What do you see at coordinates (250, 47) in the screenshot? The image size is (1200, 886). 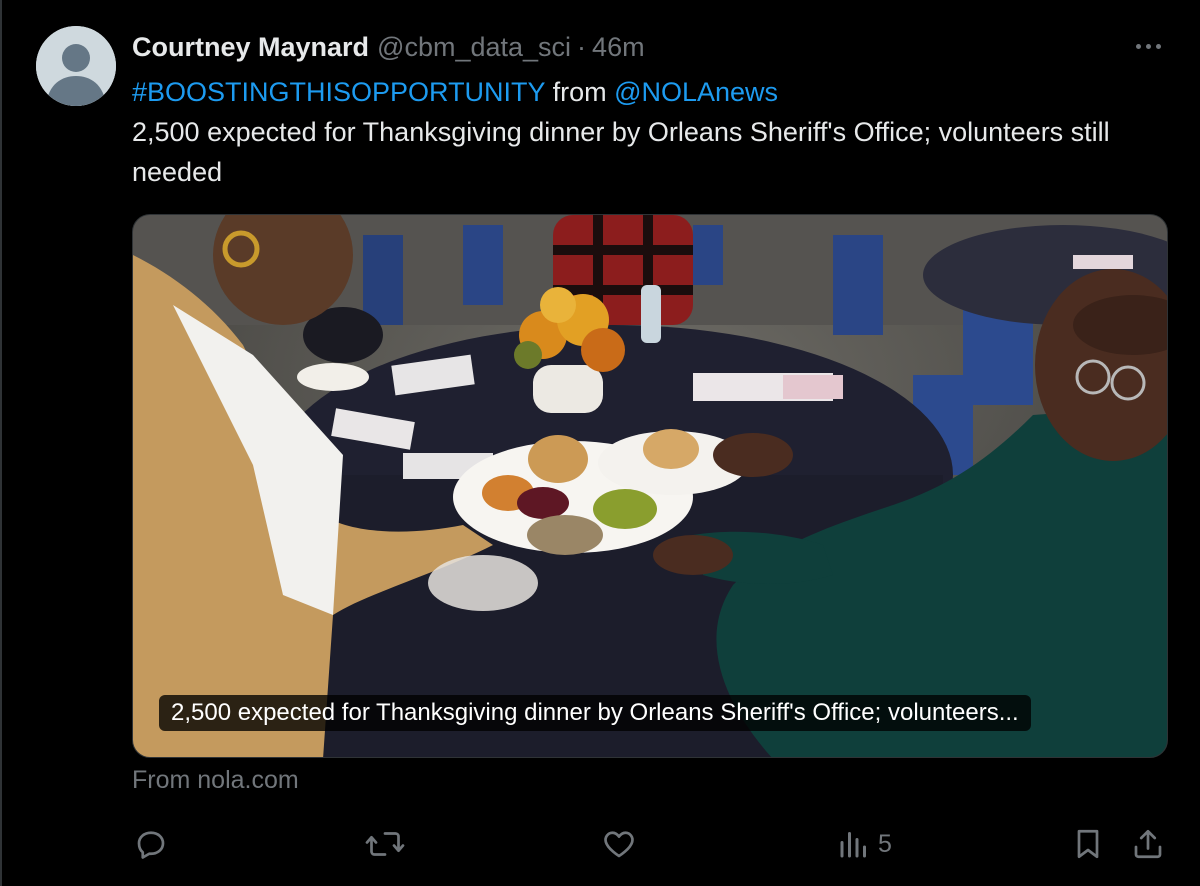 I see `author-name: Courtney Maynard` at bounding box center [250, 47].